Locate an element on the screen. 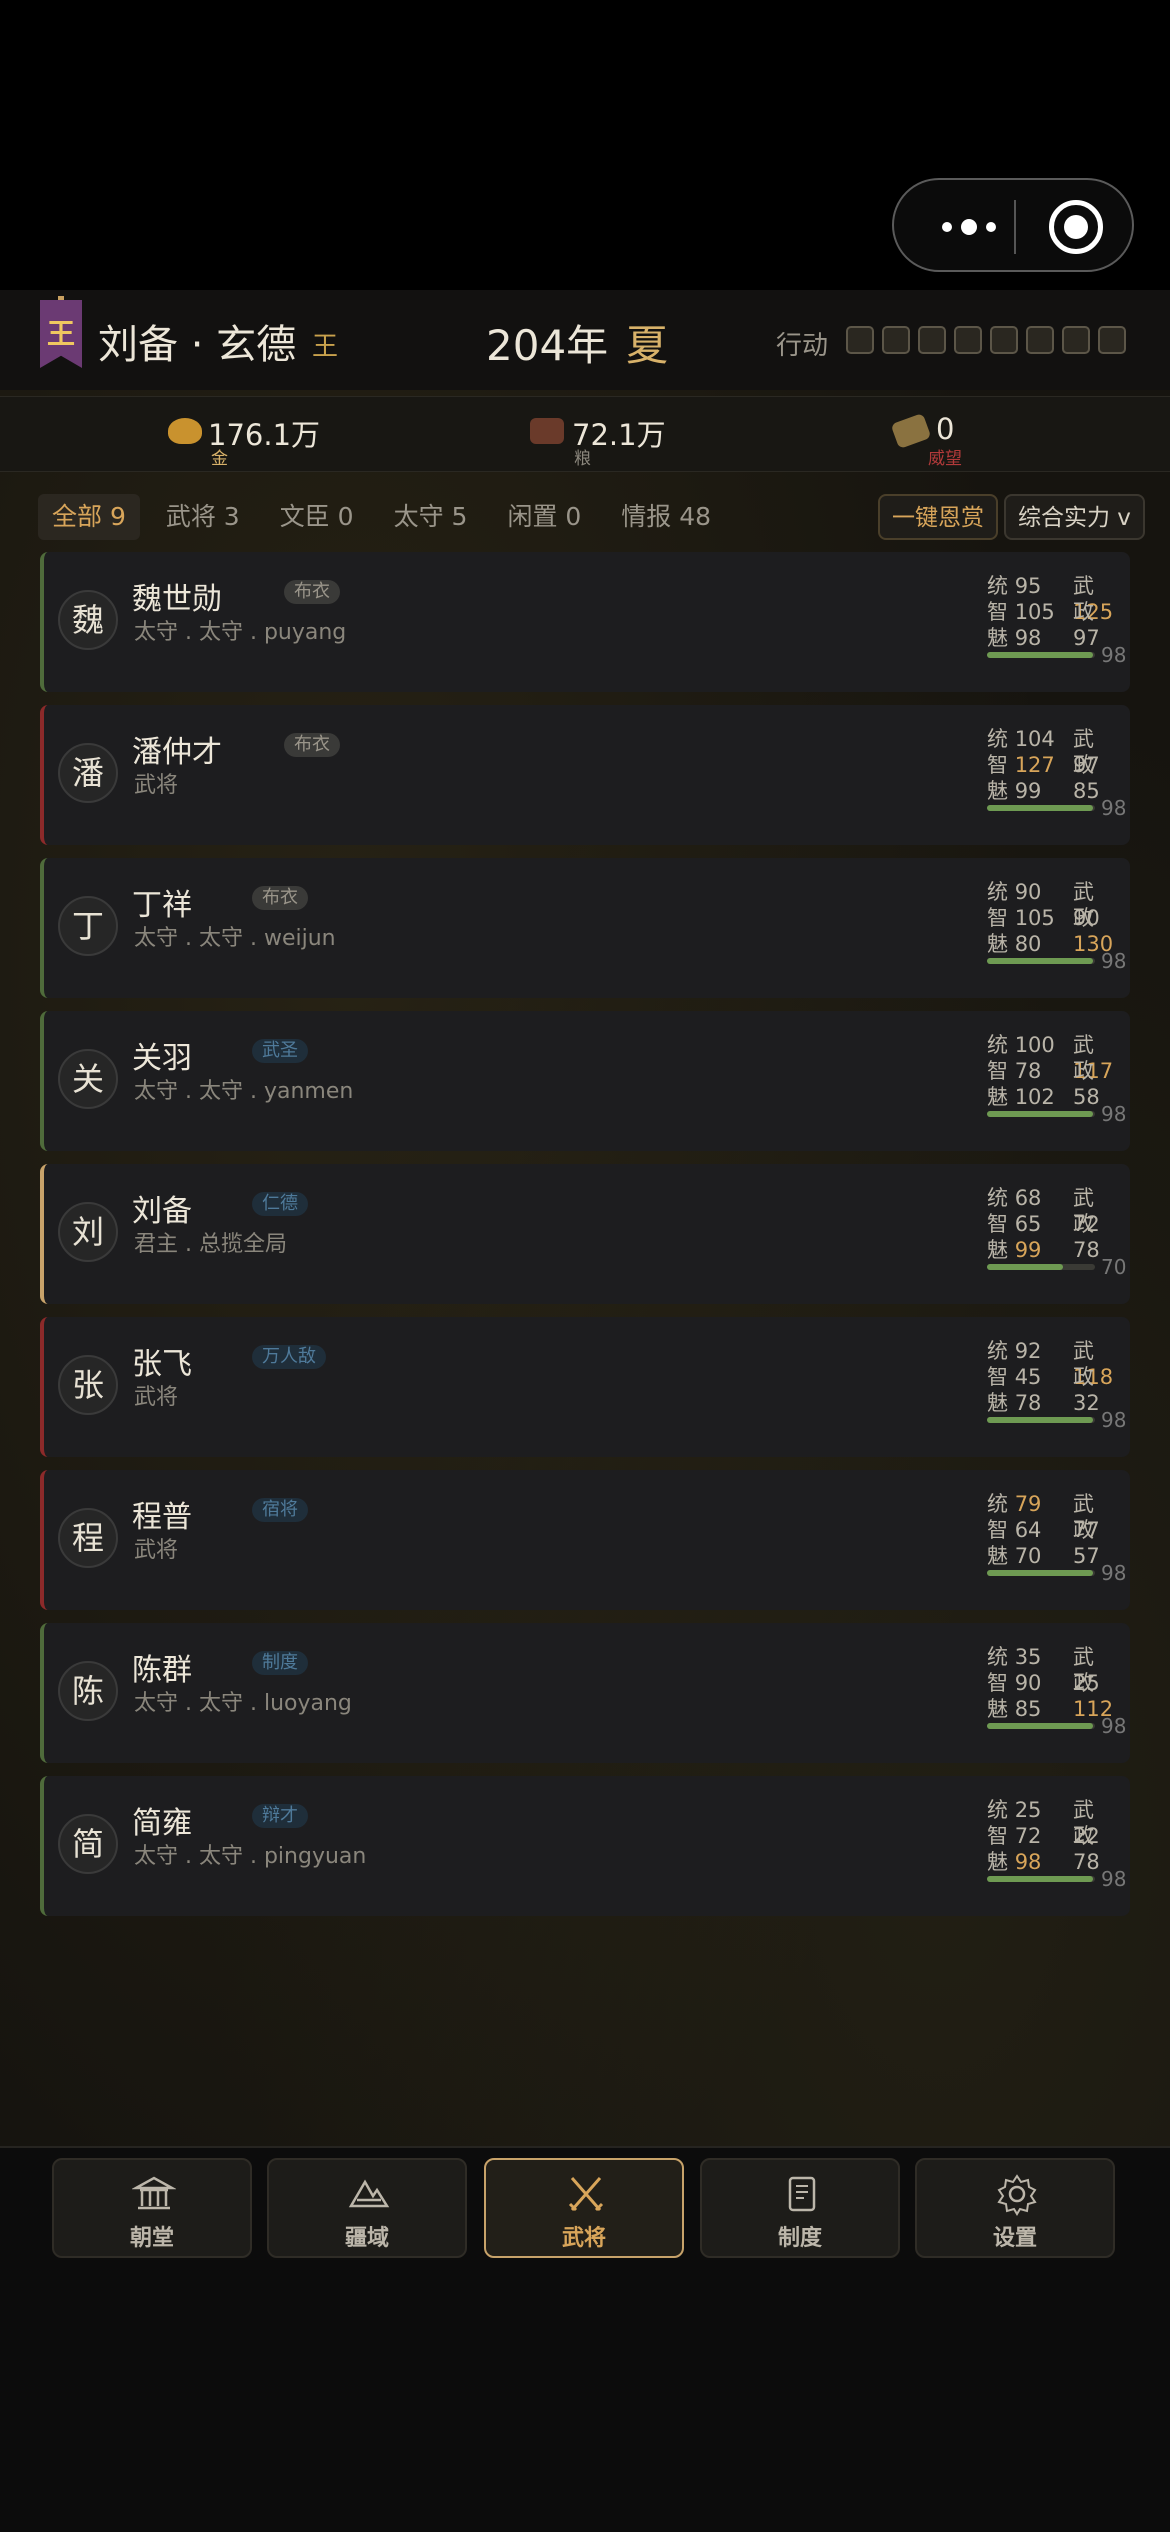  stat-mei-value: 85 is located at coordinates (1028, 1709).